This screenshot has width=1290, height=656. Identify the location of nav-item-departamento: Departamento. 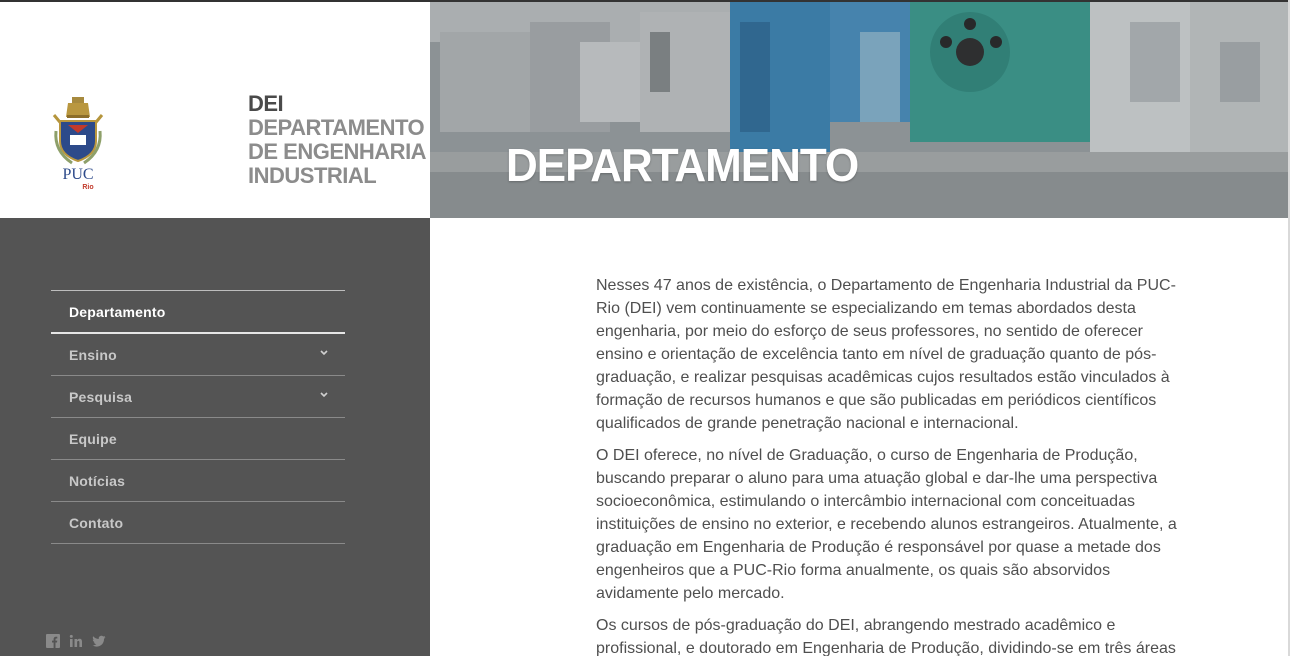
(198, 312).